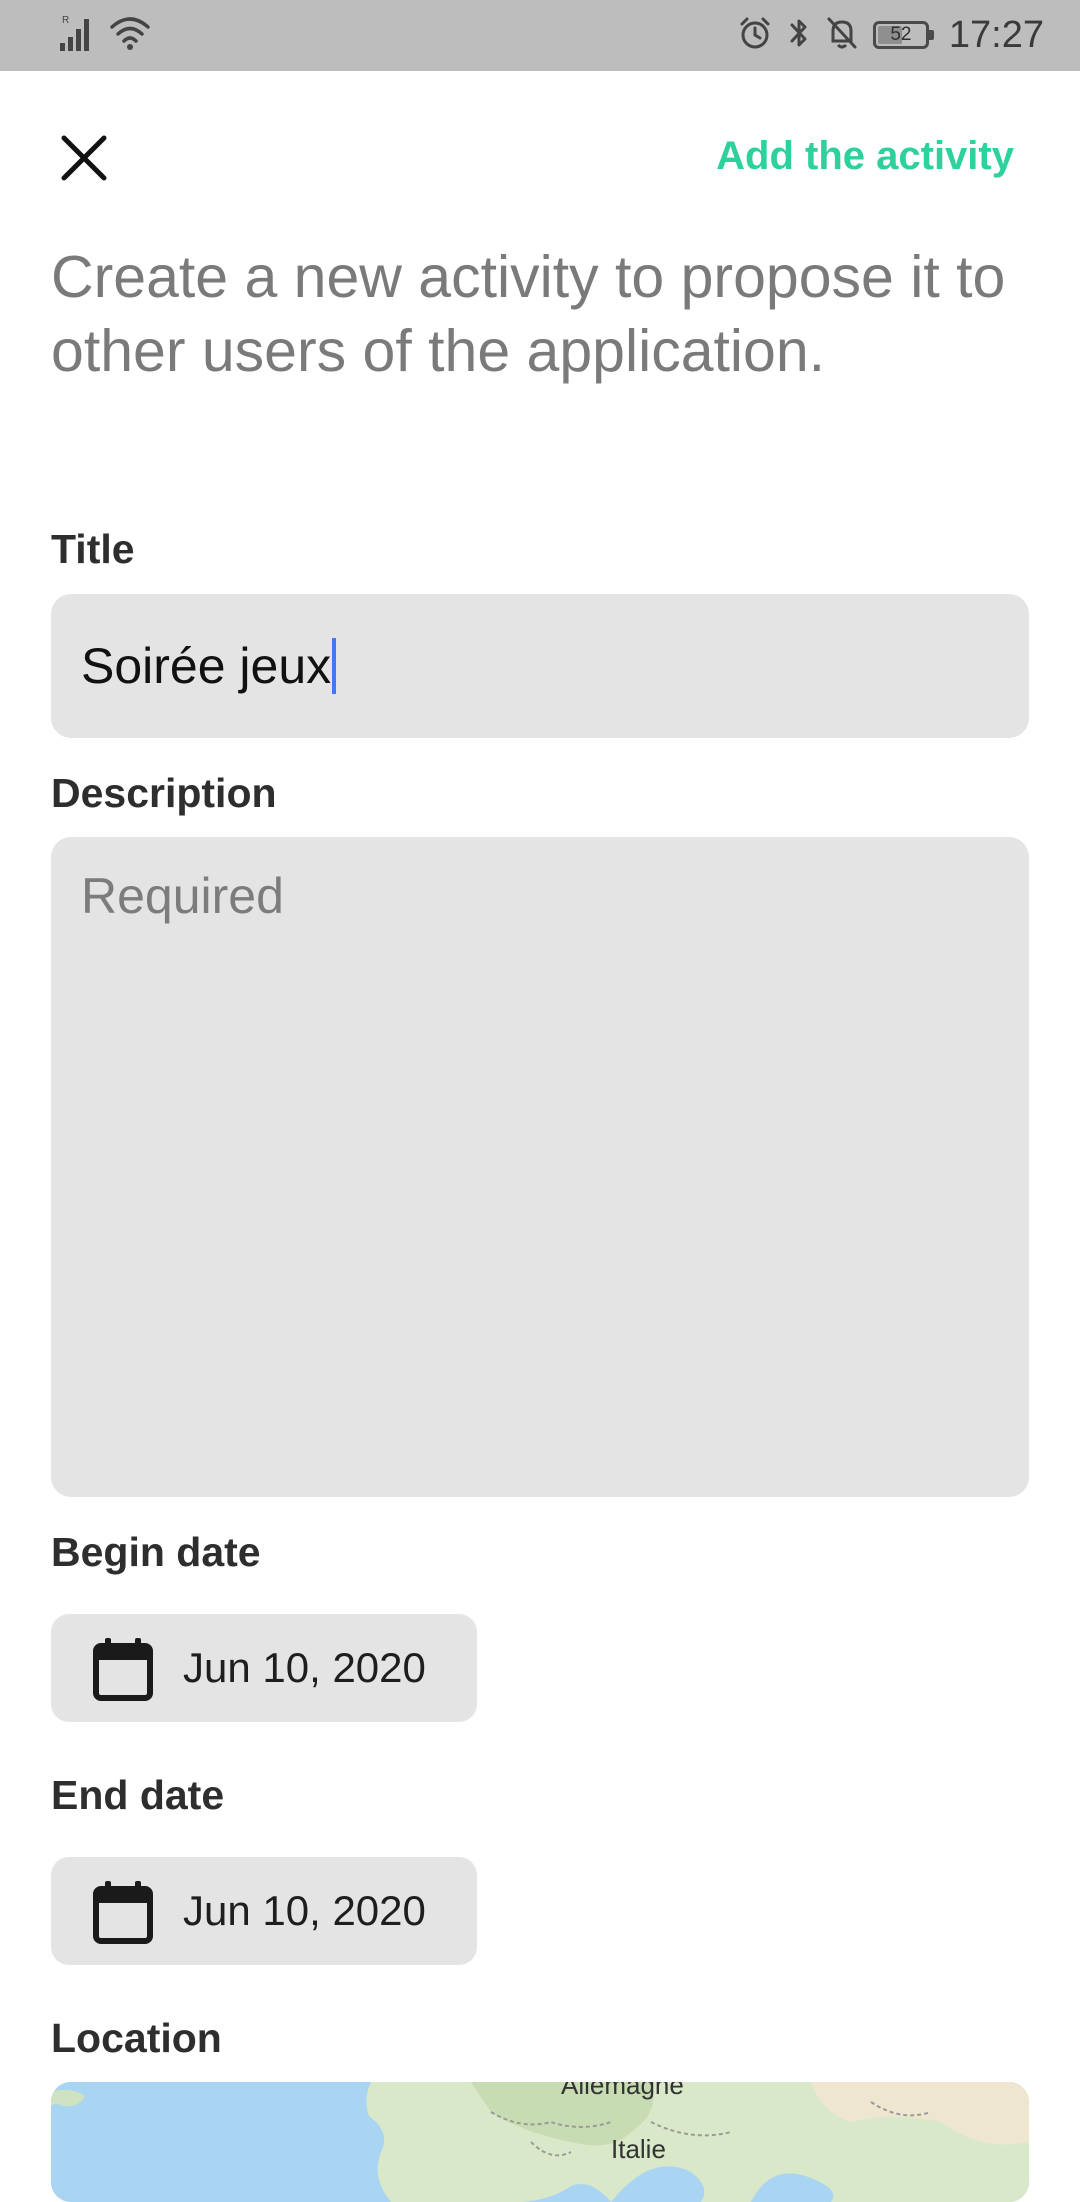 The height and width of the screenshot is (2202, 1080). Describe the element at coordinates (104, 35) in the screenshot. I see `status-left: R` at that location.